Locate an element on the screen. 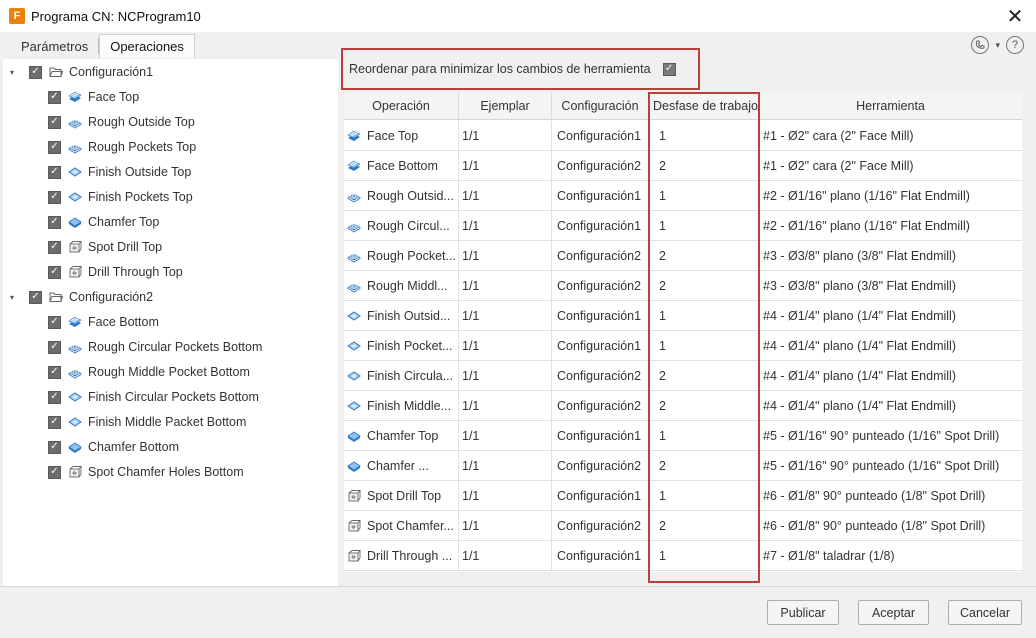 The height and width of the screenshot is (638, 1036). tree-item-finish-circular-pockets-bottom: ✓ Finish Circular Pockets Bottom is located at coordinates (153, 397).